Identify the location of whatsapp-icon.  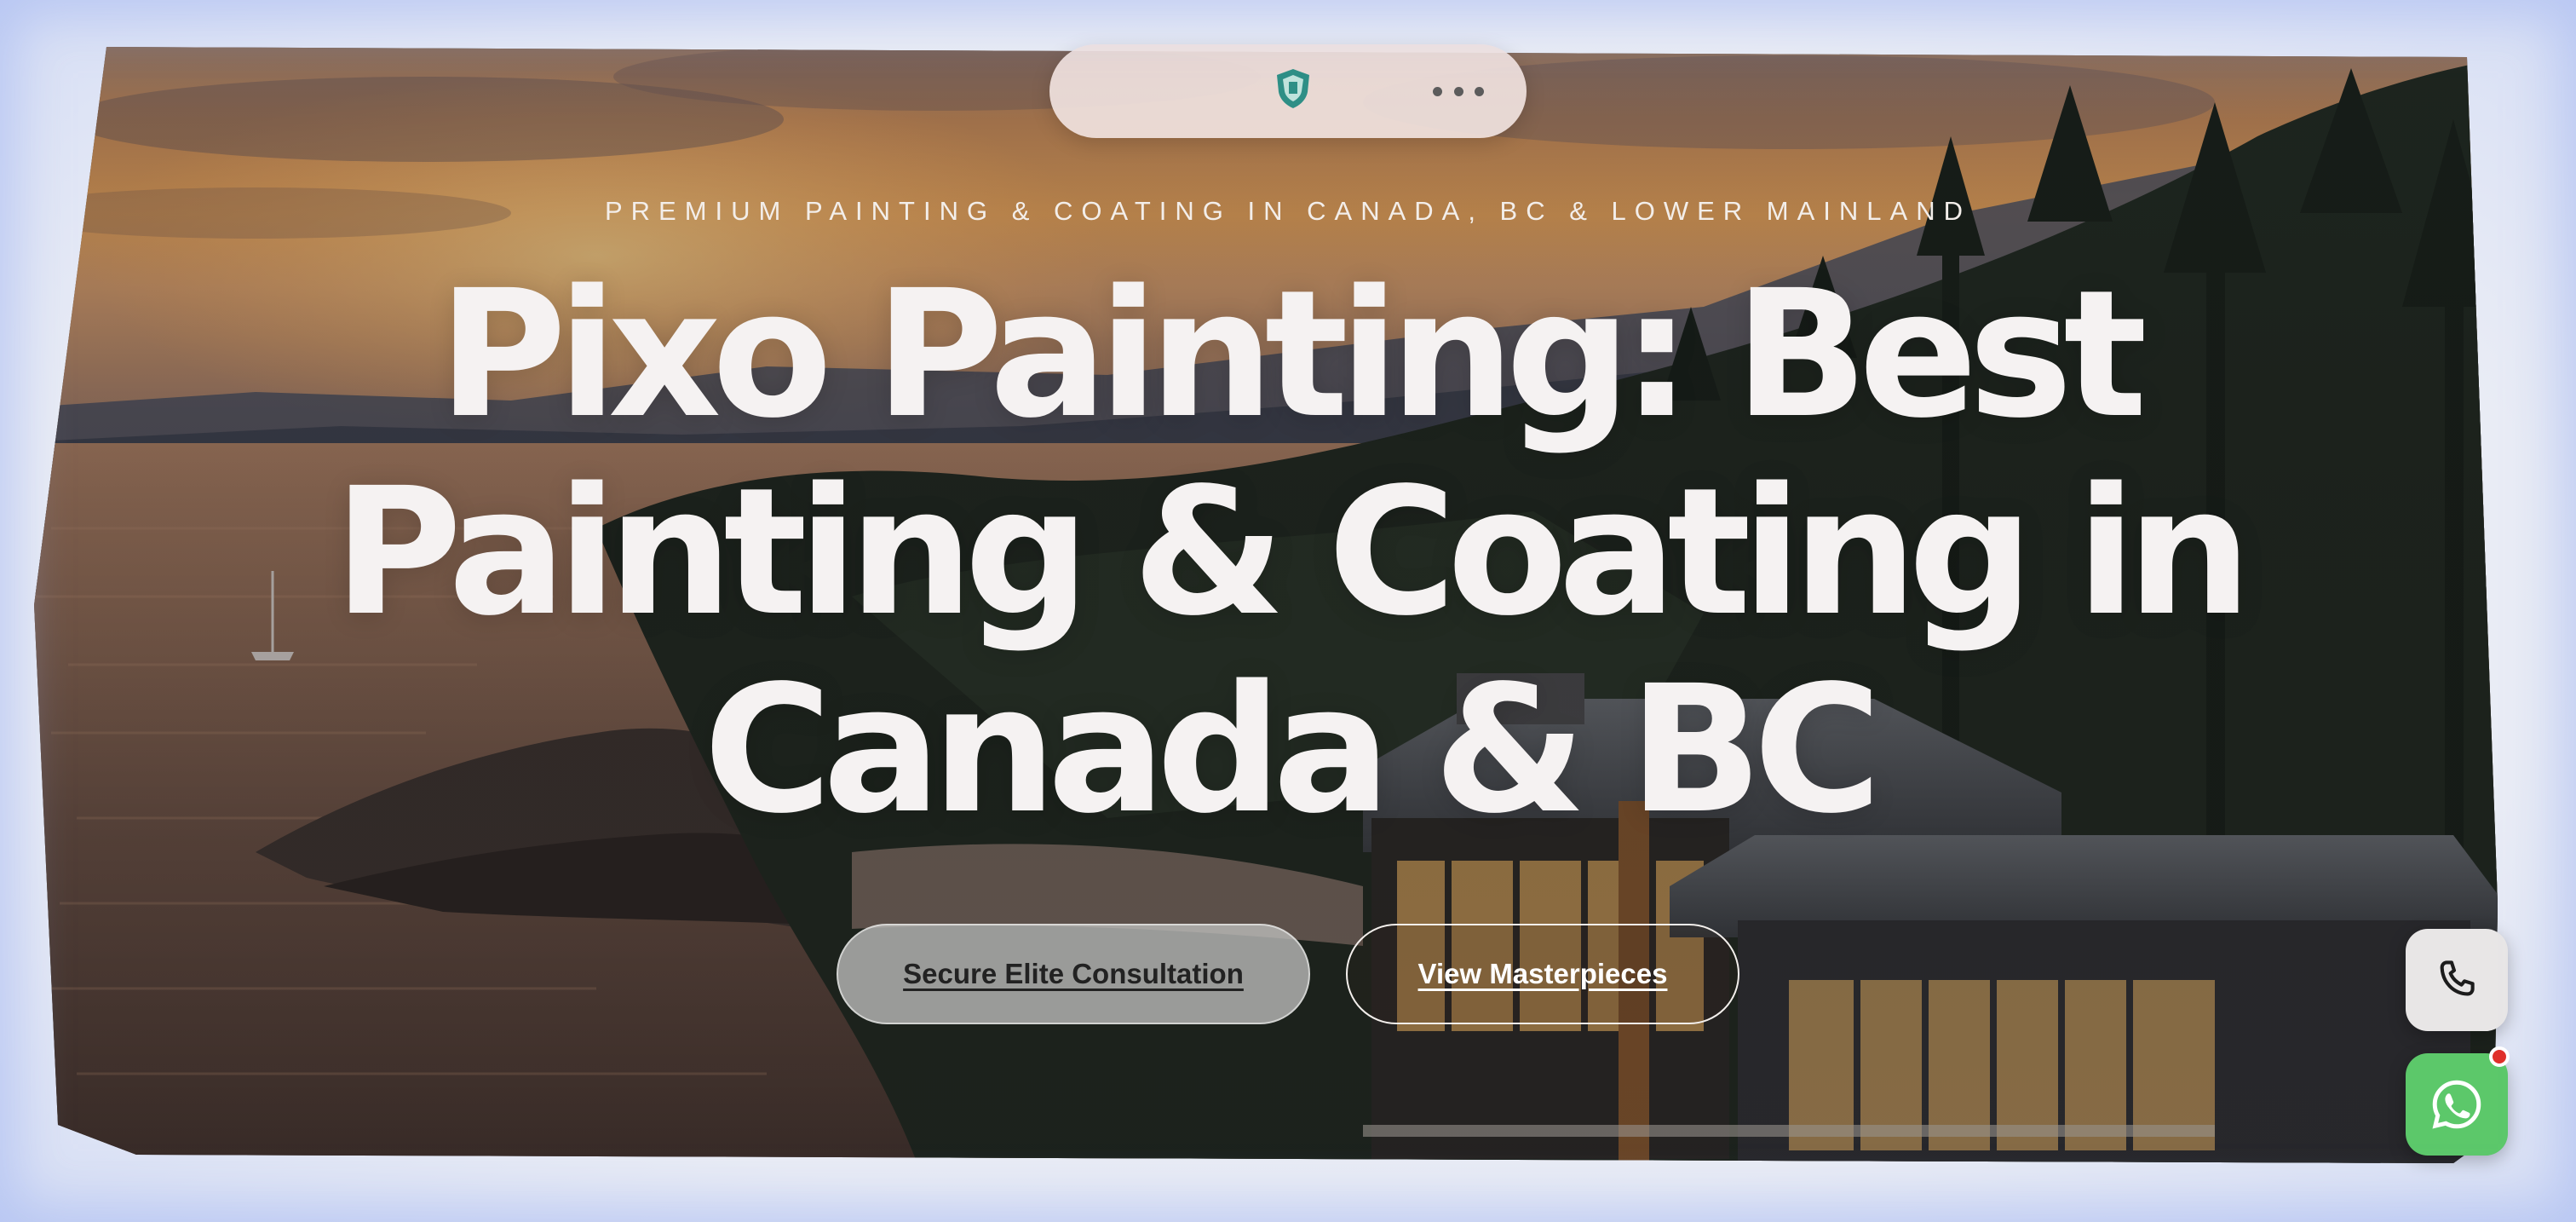
(2456, 1104).